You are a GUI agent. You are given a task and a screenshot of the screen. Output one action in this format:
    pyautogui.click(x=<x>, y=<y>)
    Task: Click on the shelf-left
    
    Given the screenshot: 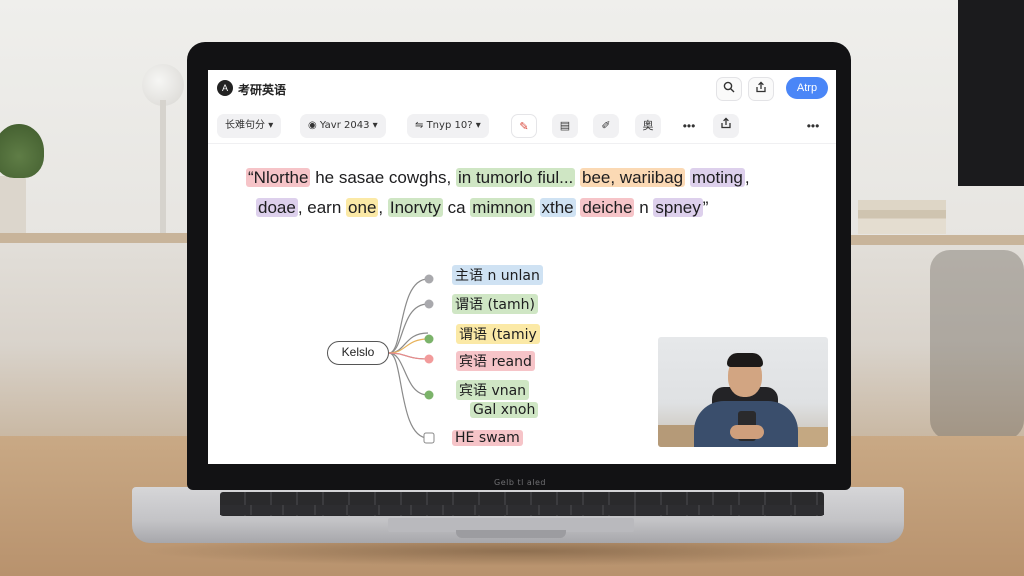 What is the action you would take?
    pyautogui.click(x=95, y=238)
    